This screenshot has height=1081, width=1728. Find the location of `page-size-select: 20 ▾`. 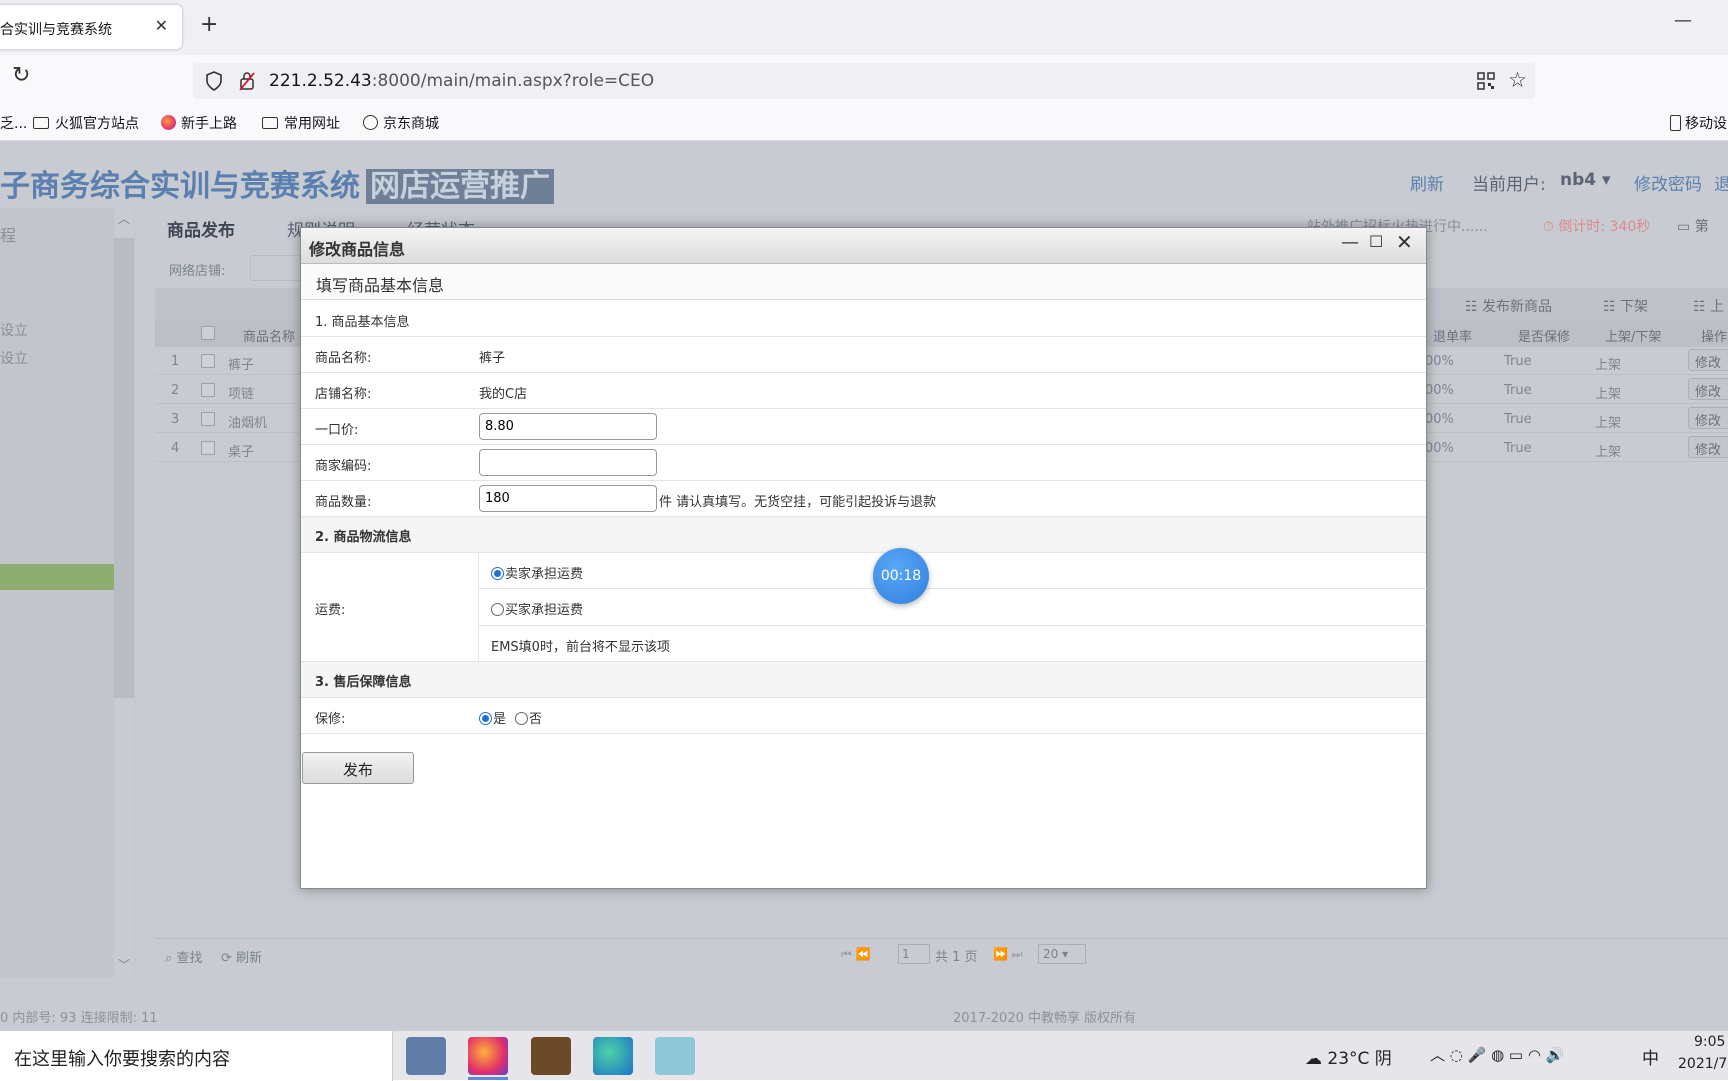

page-size-select: 20 ▾ is located at coordinates (1062, 954).